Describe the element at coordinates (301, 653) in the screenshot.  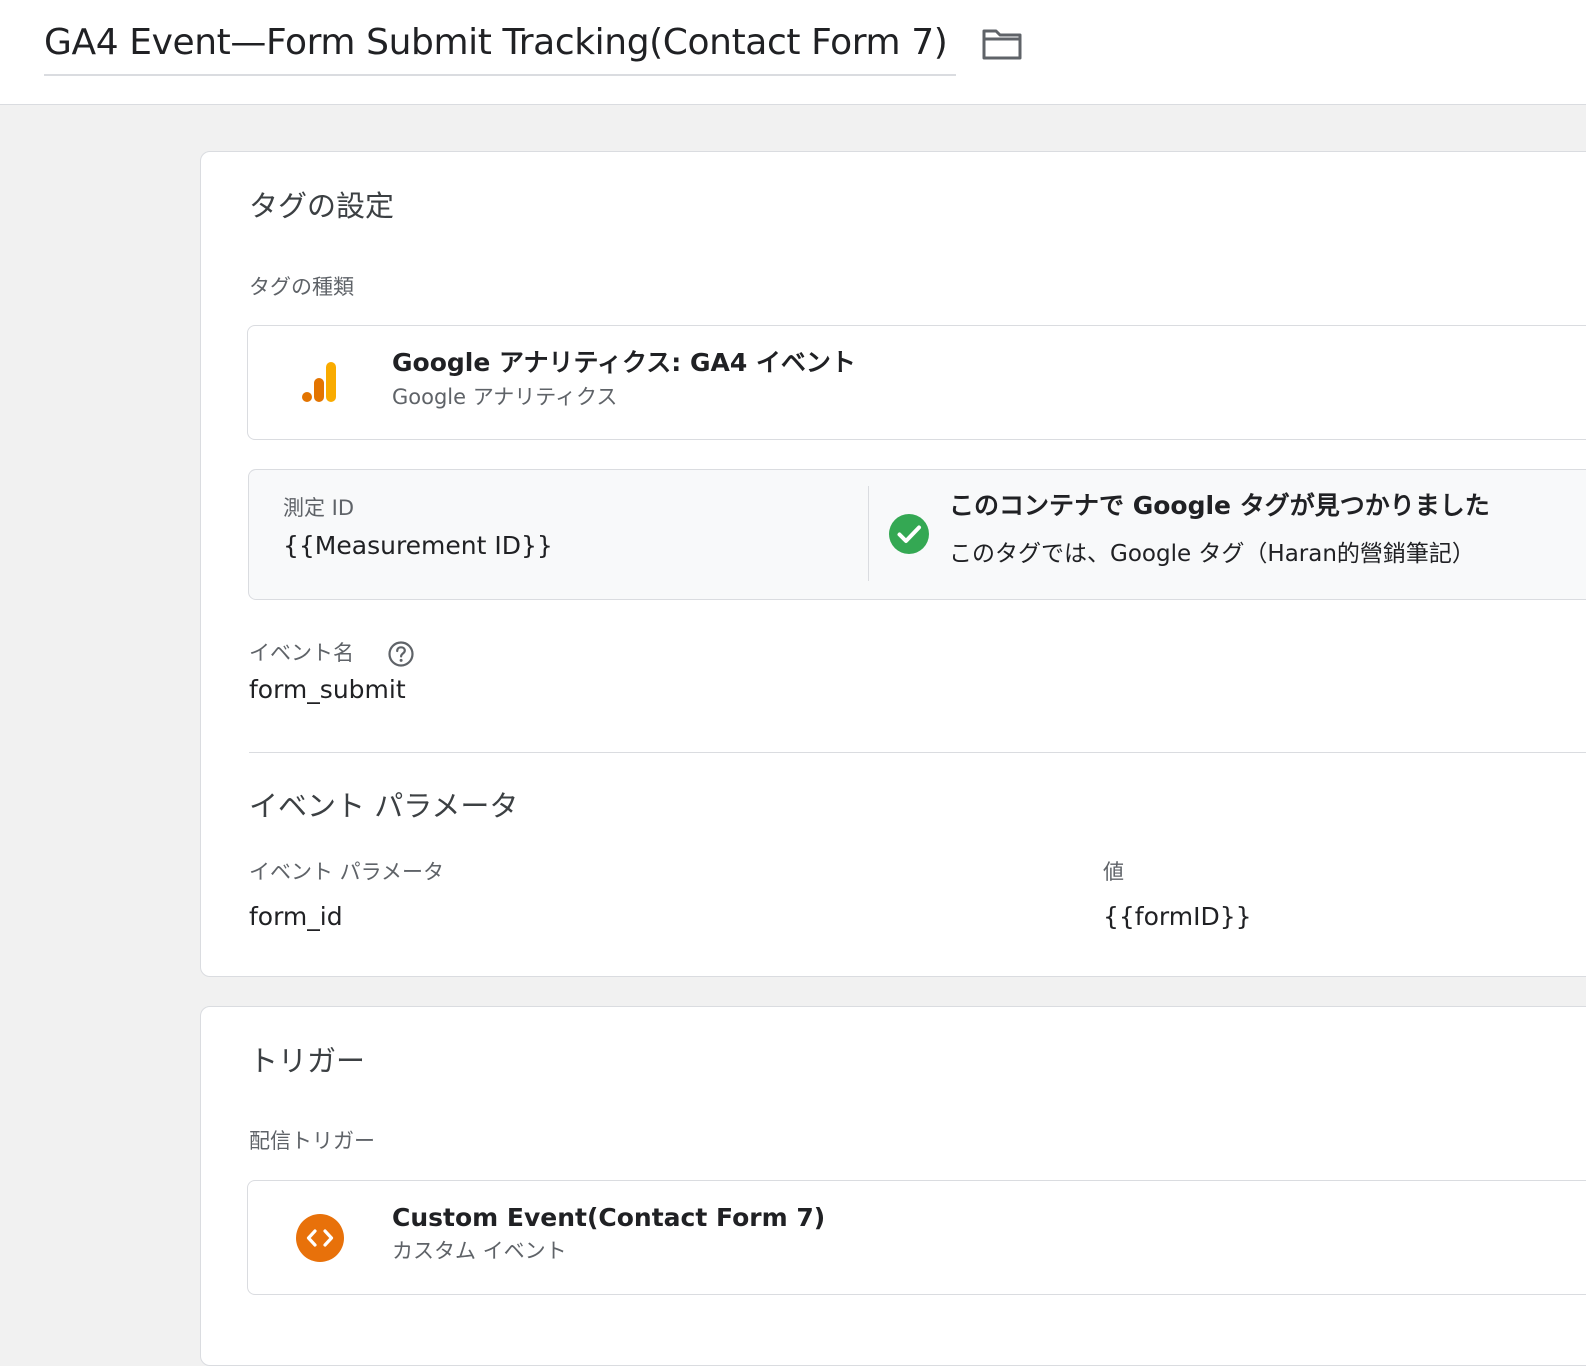
I see `event-name-label: イベント名` at that location.